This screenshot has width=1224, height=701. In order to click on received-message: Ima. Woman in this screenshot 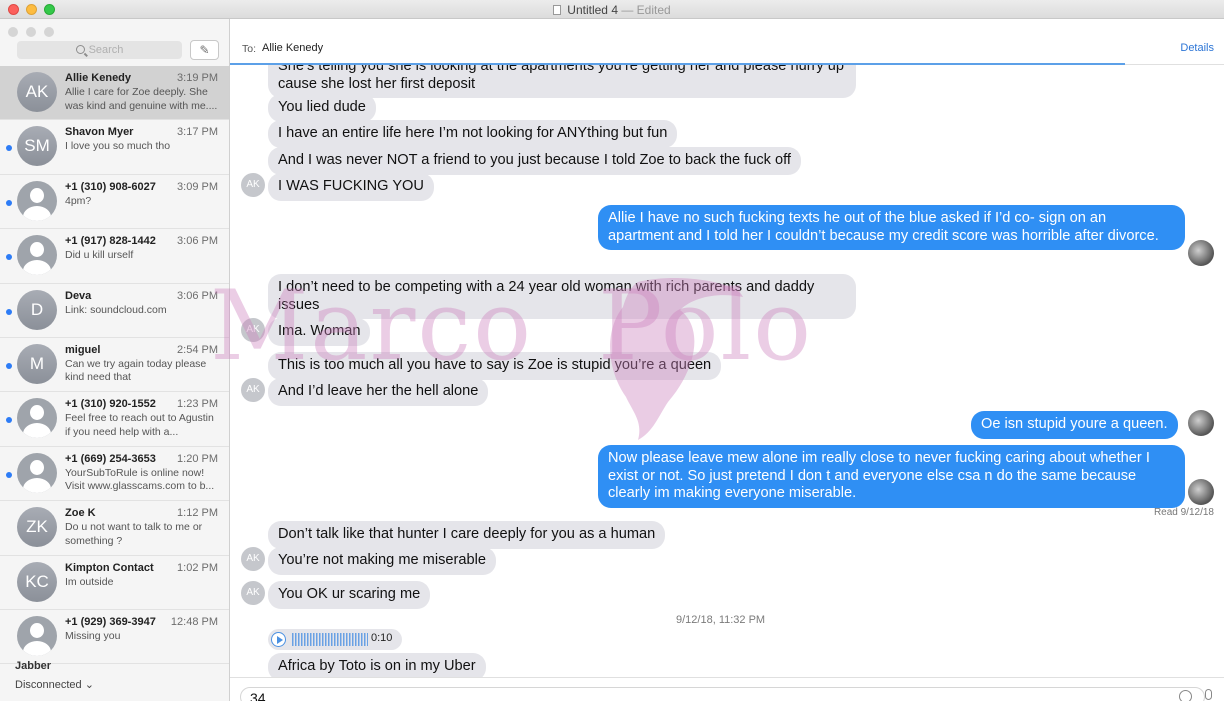, I will do `click(319, 332)`.